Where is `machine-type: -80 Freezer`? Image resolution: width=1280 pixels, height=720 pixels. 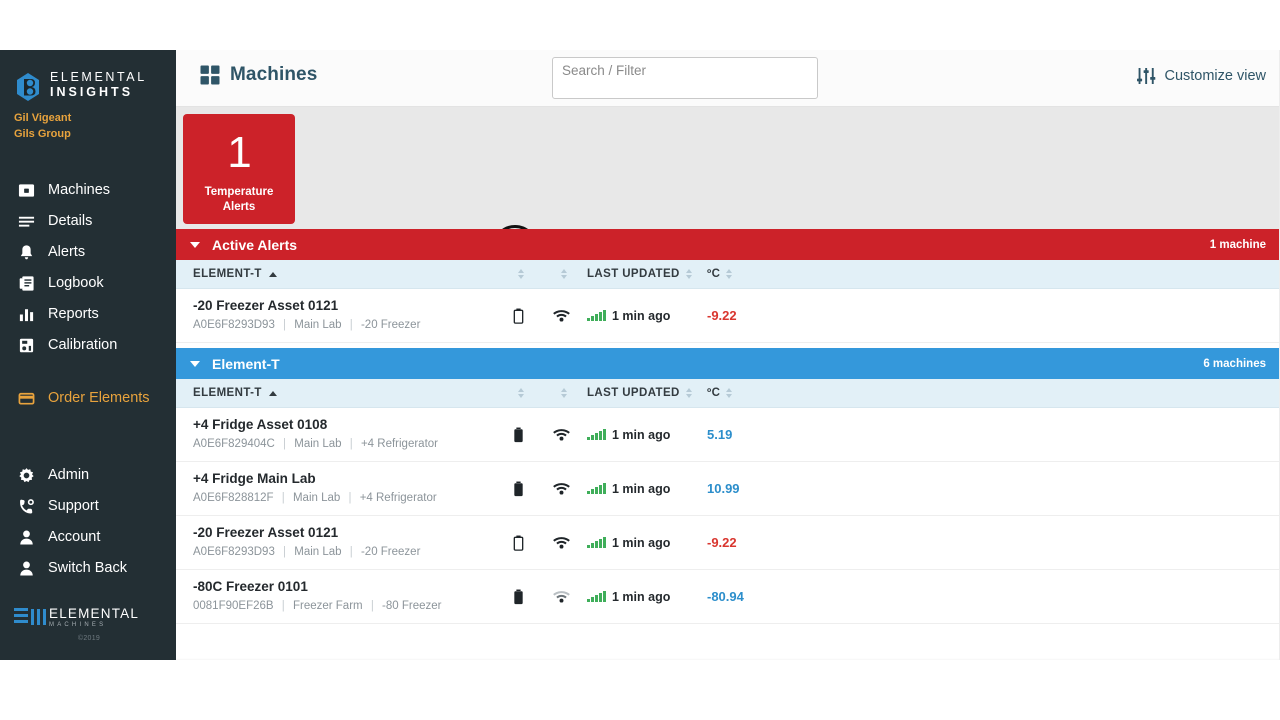
machine-type: -80 Freezer is located at coordinates (412, 606).